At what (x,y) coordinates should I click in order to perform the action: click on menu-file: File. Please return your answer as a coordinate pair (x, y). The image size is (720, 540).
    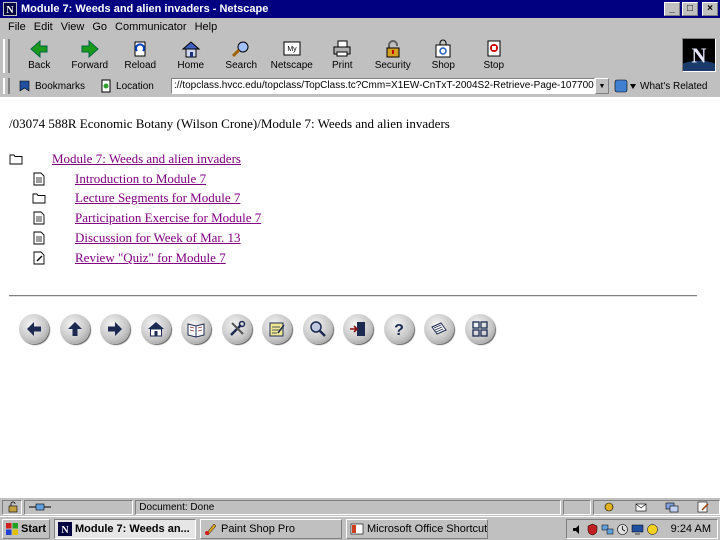
    Looking at the image, I should click on (17, 27).